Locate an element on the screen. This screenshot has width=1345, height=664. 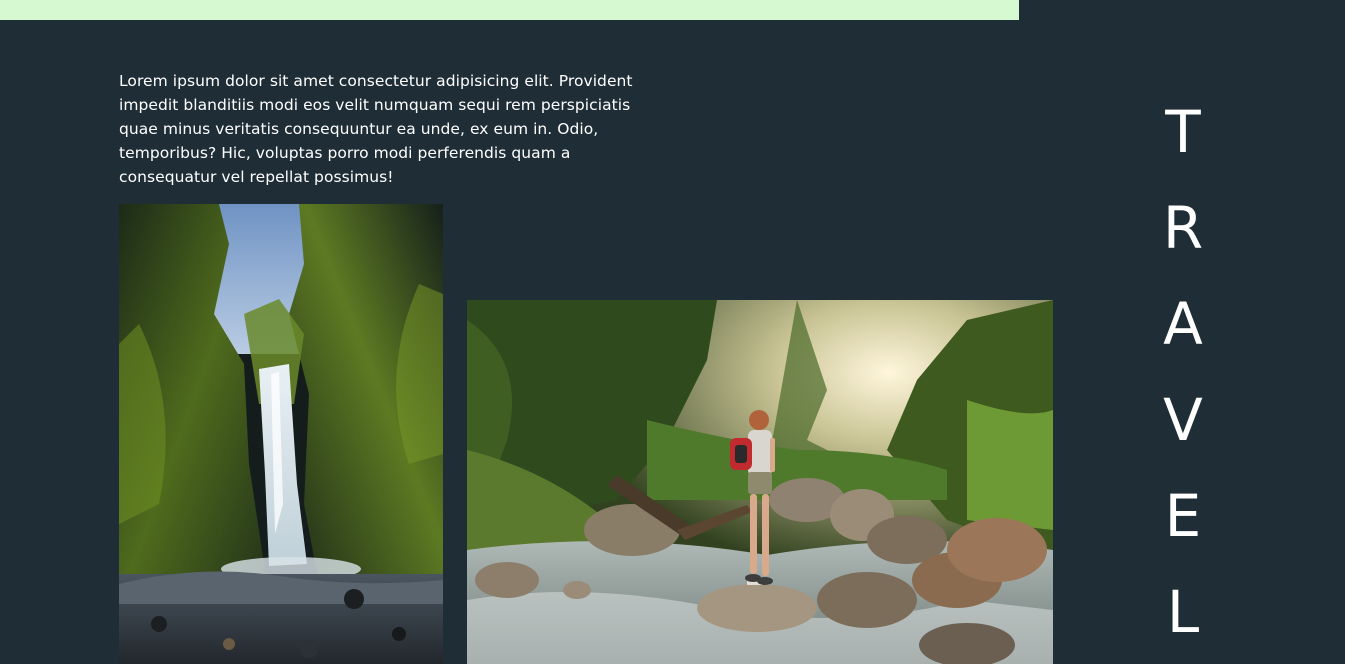
travel-letter-t: T is located at coordinates (1183, 132).